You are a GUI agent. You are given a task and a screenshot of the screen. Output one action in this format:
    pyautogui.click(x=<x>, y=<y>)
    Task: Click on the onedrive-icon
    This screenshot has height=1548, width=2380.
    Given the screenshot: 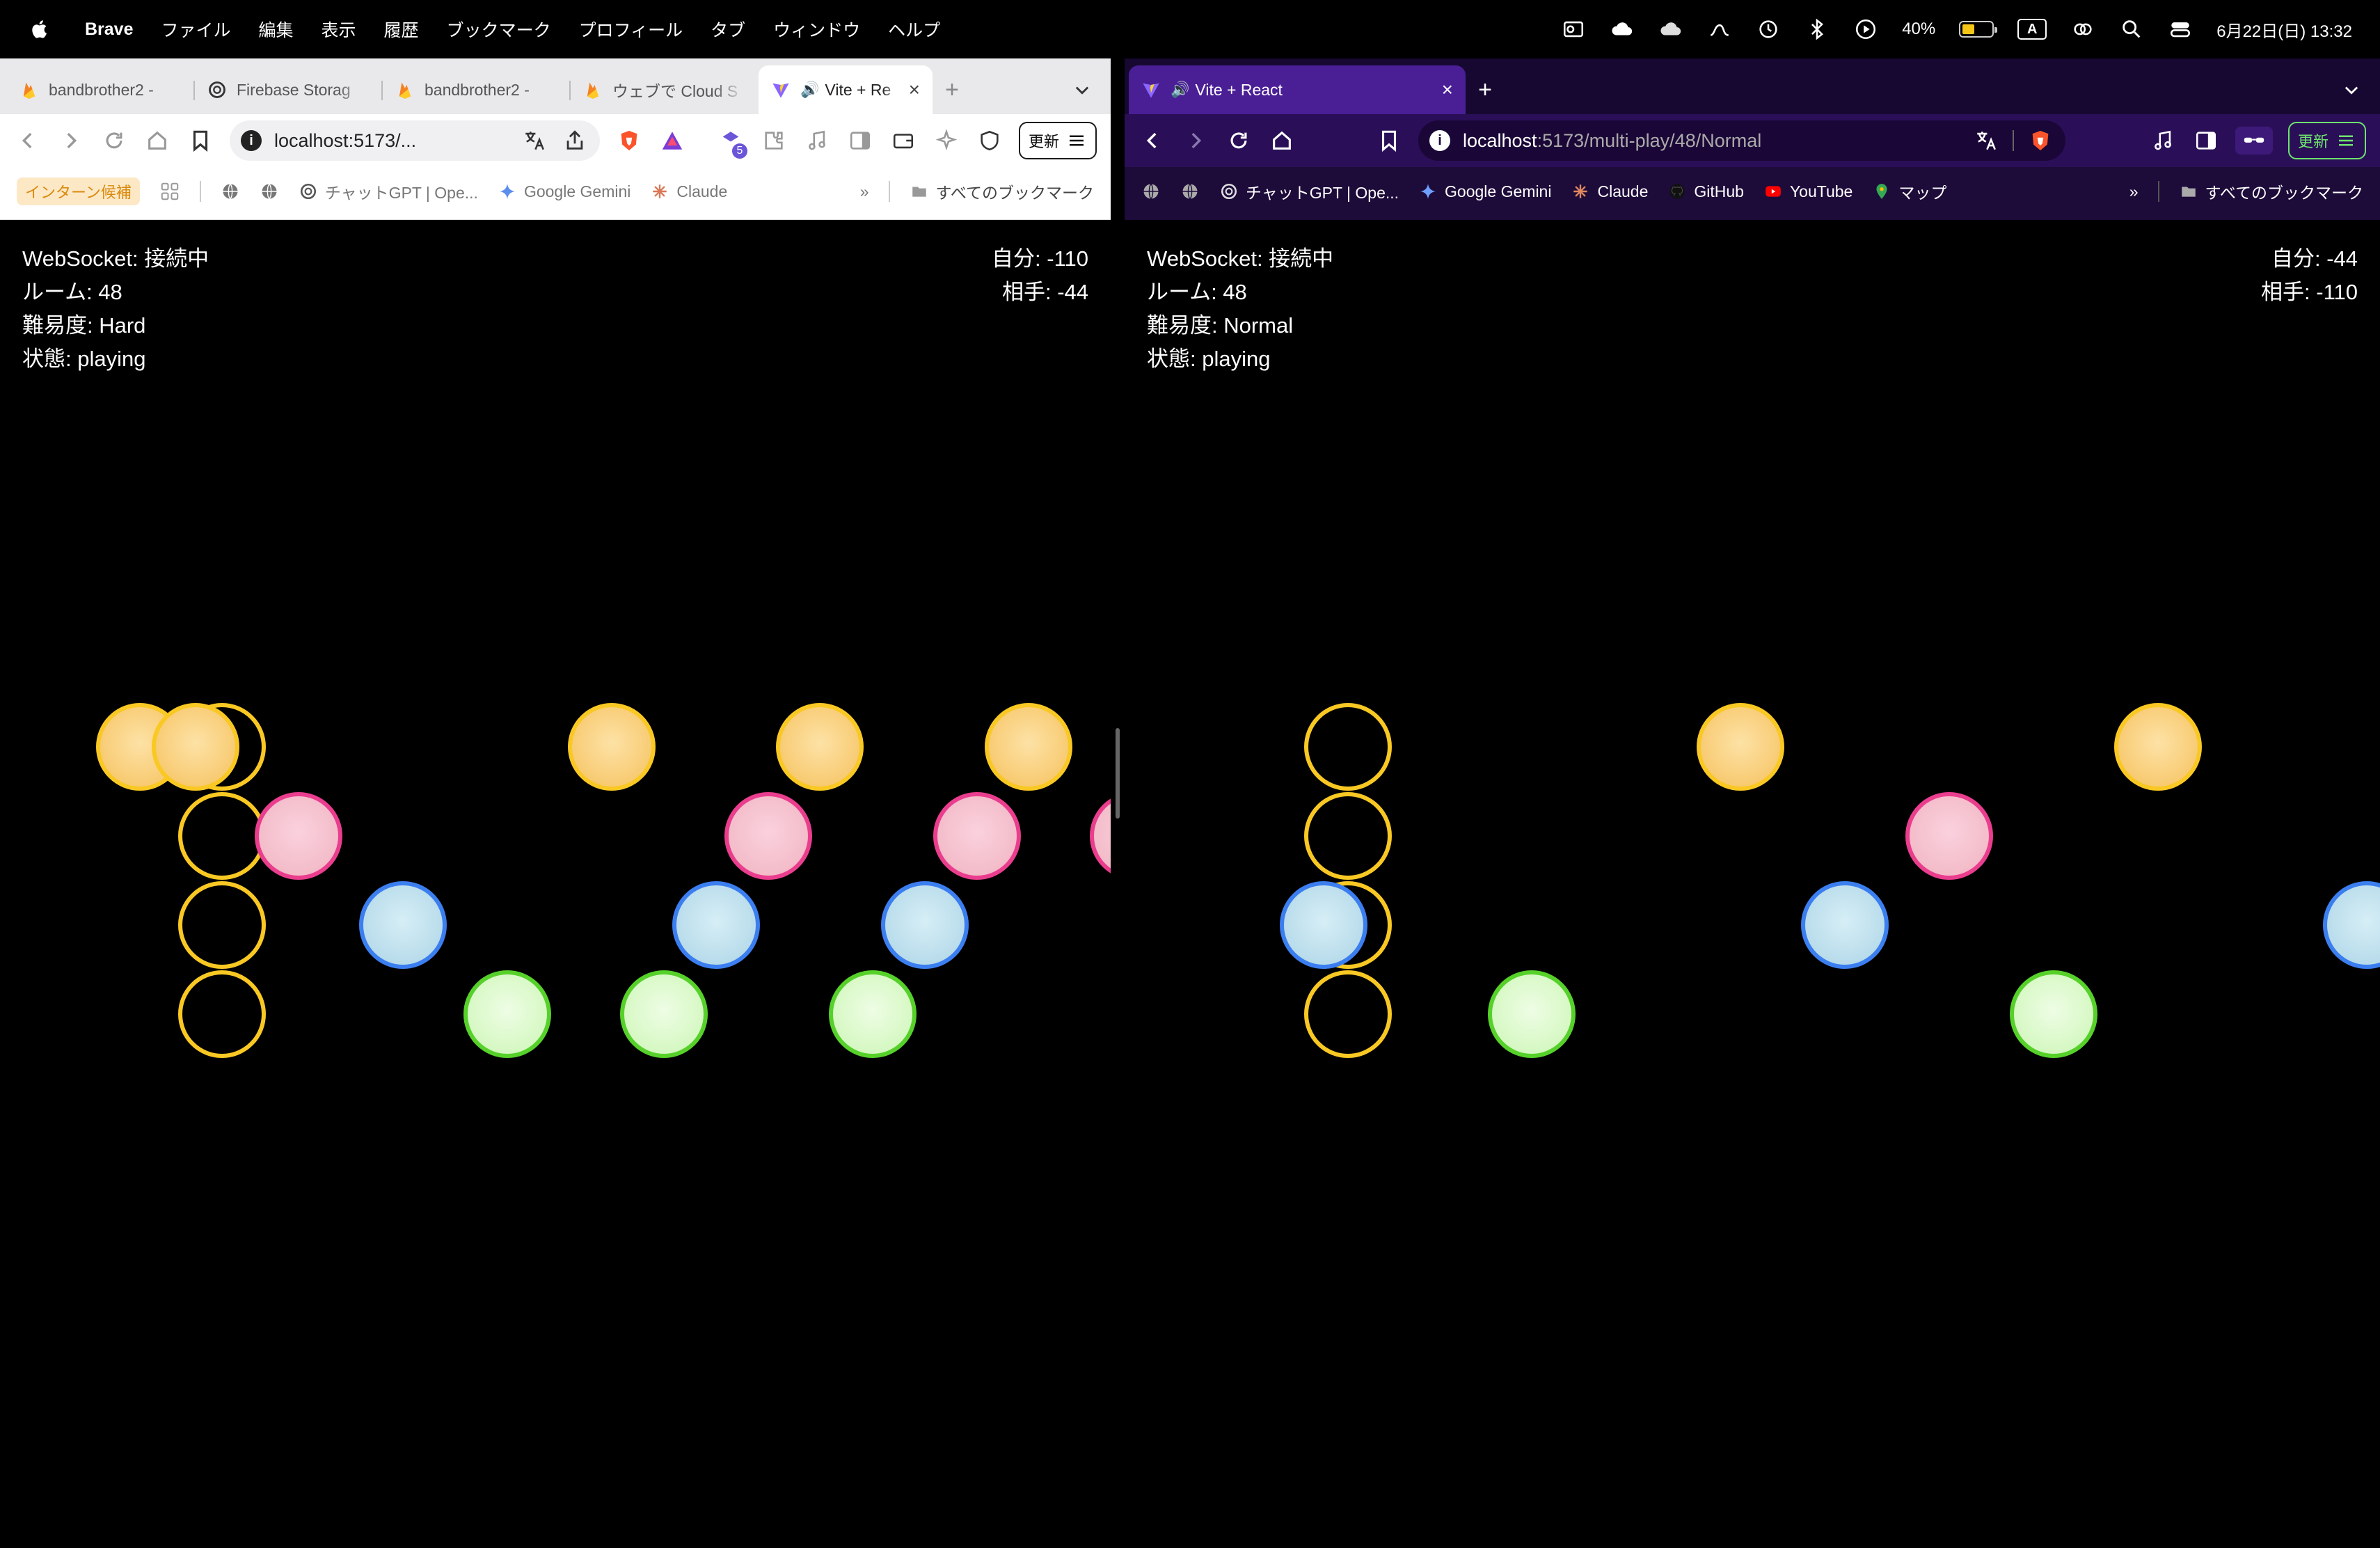 What is the action you would take?
    pyautogui.click(x=1670, y=29)
    